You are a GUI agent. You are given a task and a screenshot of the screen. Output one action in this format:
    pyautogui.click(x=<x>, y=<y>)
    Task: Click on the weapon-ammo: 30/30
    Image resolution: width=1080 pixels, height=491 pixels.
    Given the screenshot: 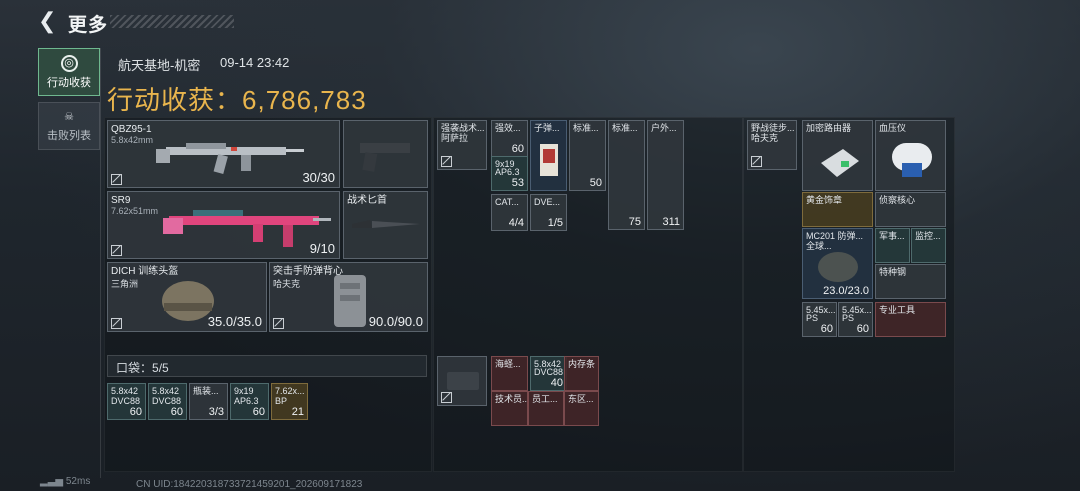 What is the action you would take?
    pyautogui.click(x=318, y=177)
    